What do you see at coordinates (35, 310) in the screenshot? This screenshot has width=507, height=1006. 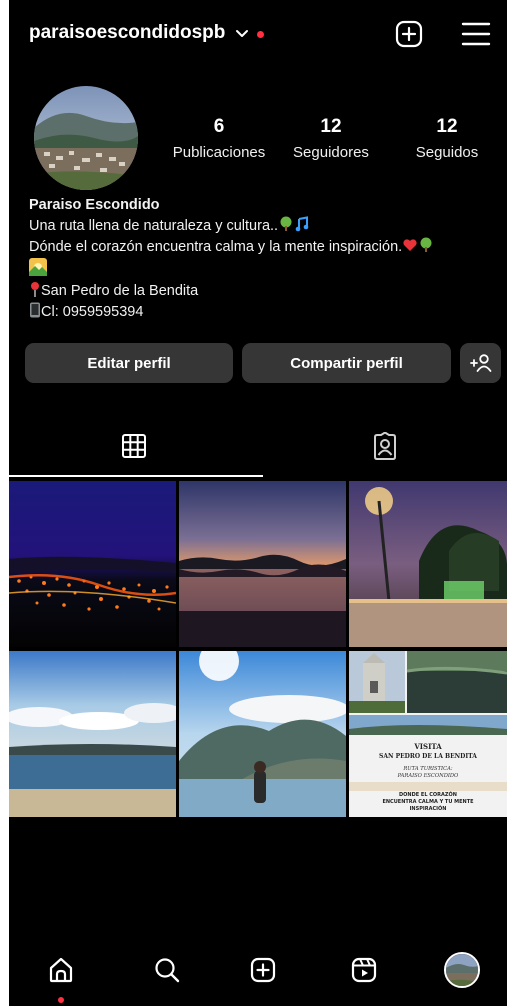 I see `phone-emoji-icon` at bounding box center [35, 310].